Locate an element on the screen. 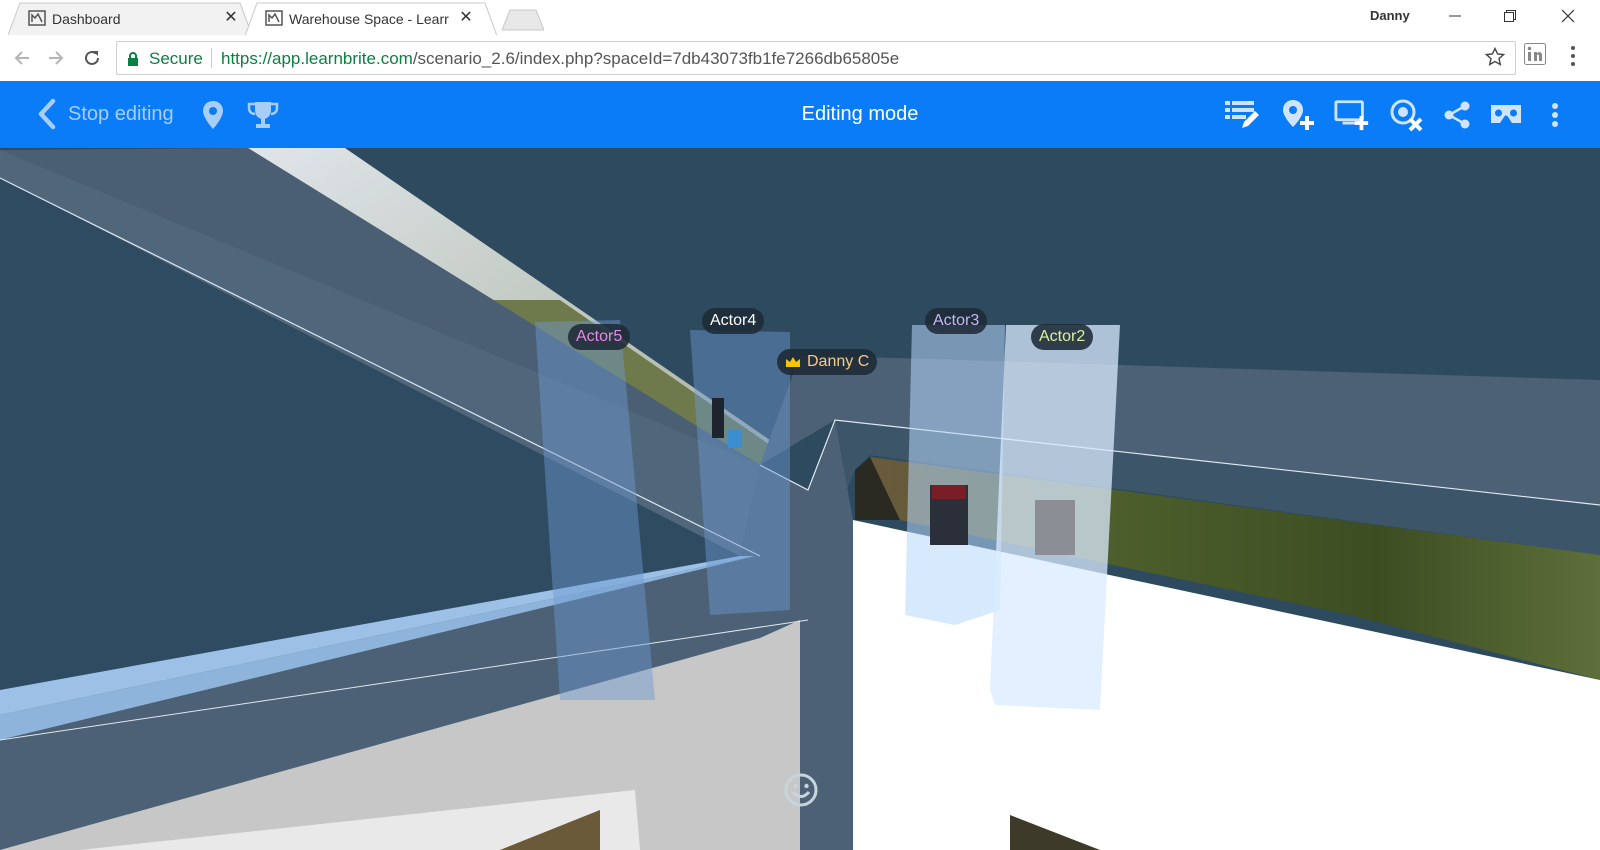 This screenshot has width=1600, height=850. edit-list-button is located at coordinates (1242, 115).